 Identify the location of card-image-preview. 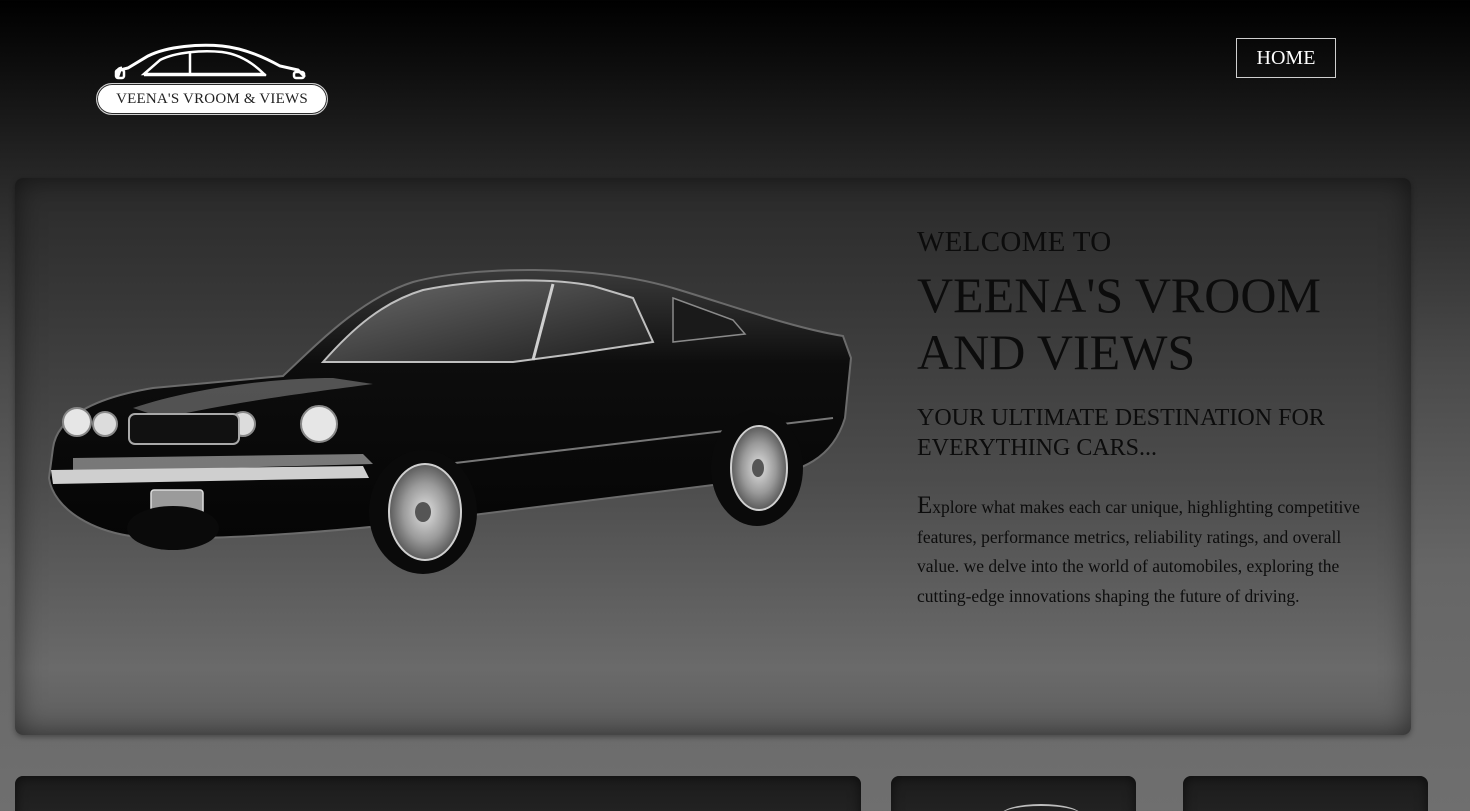
(1041, 807).